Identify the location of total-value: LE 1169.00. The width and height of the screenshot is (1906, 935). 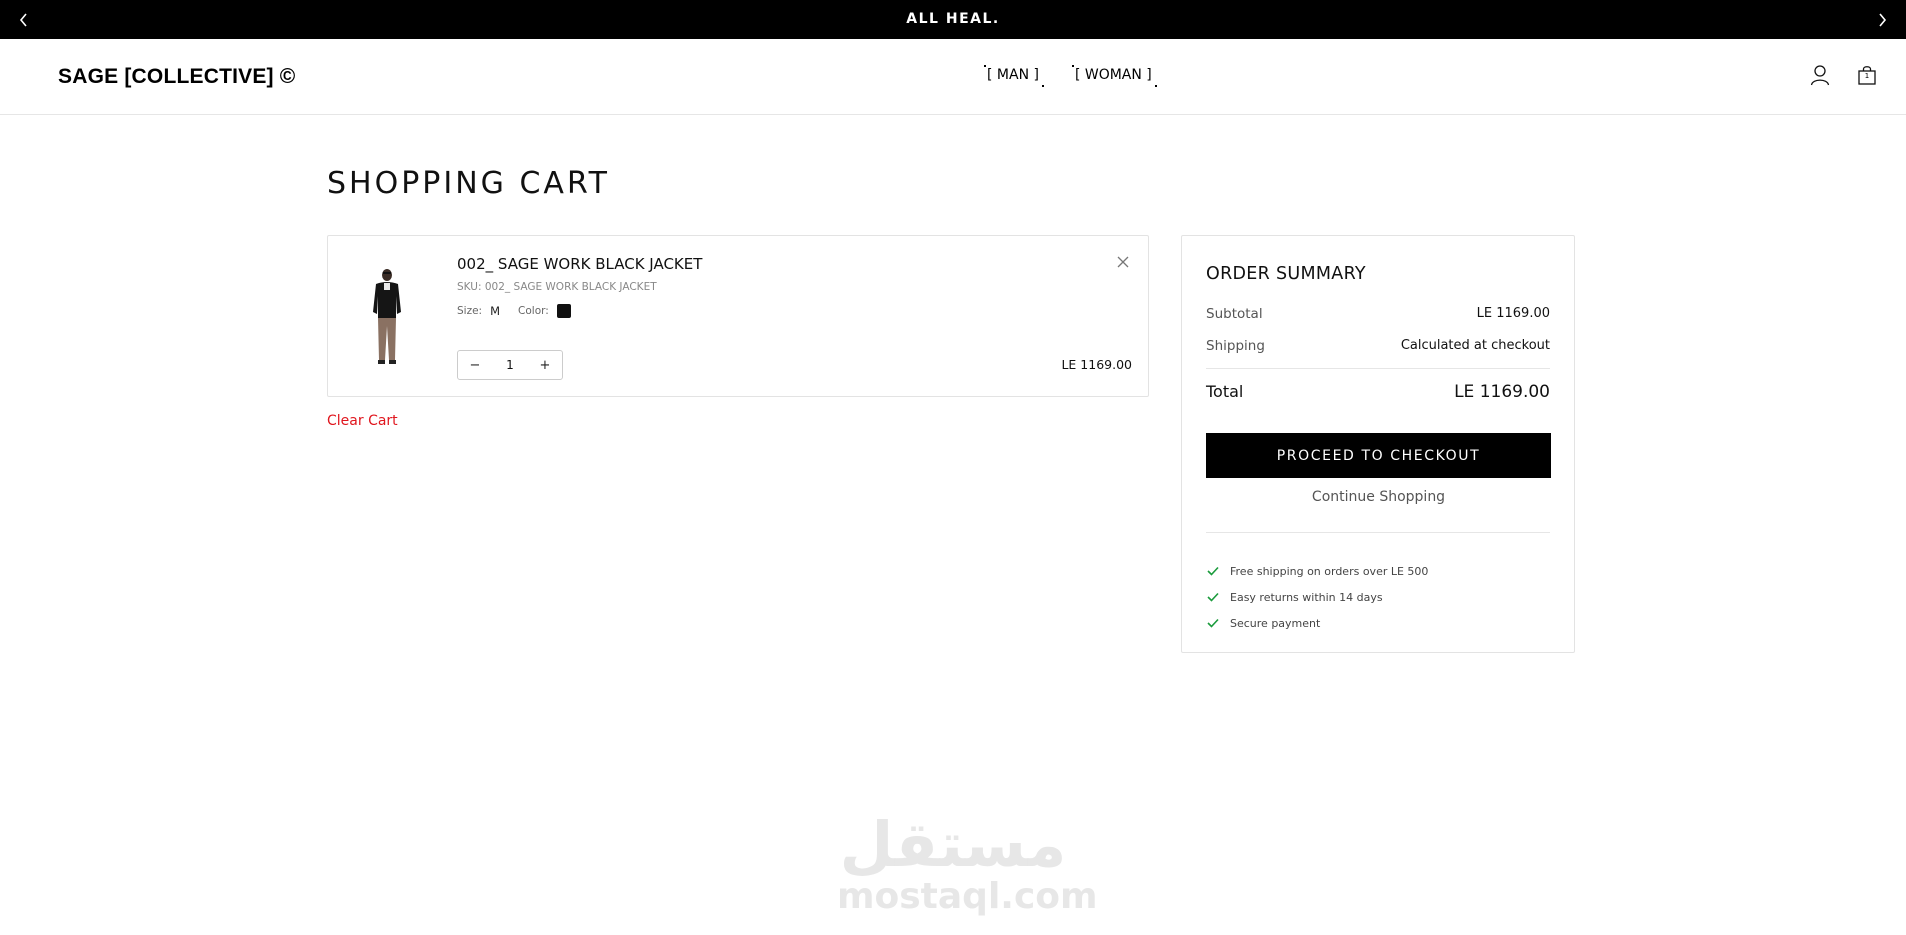
(1502, 392).